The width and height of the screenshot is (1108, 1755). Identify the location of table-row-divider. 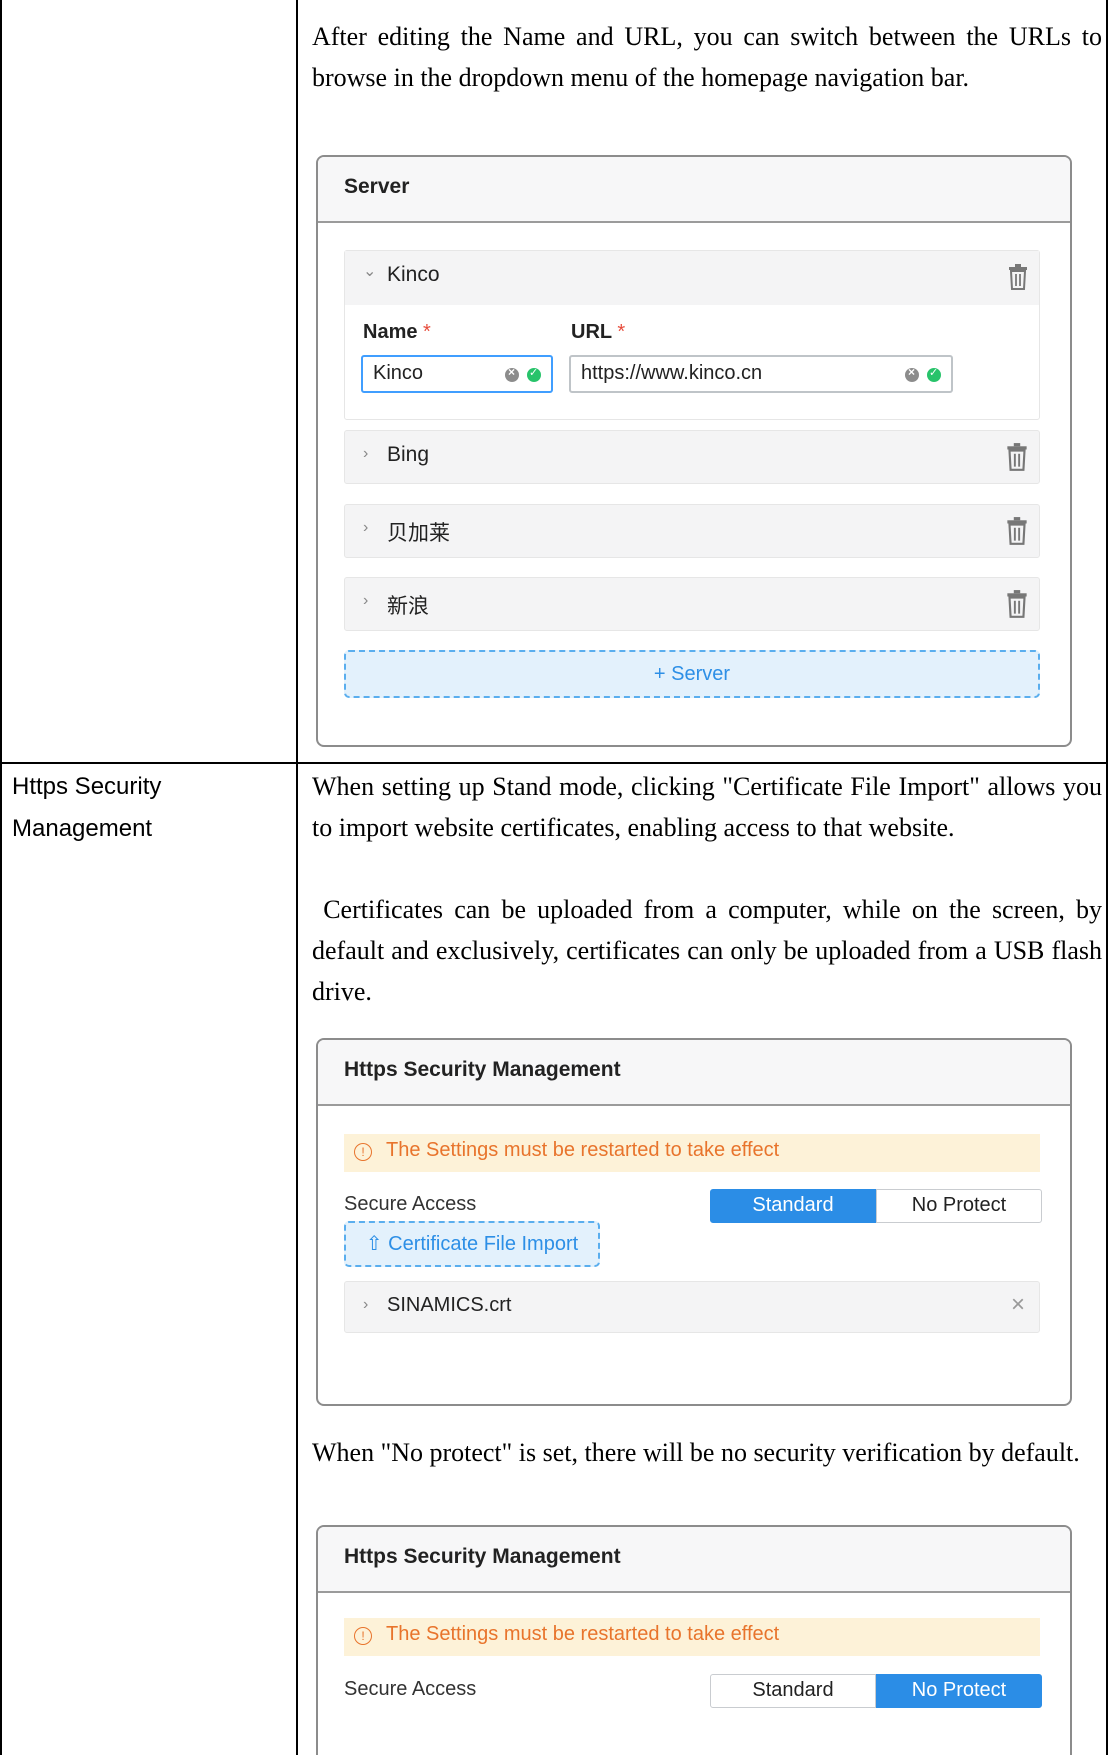
(554, 763).